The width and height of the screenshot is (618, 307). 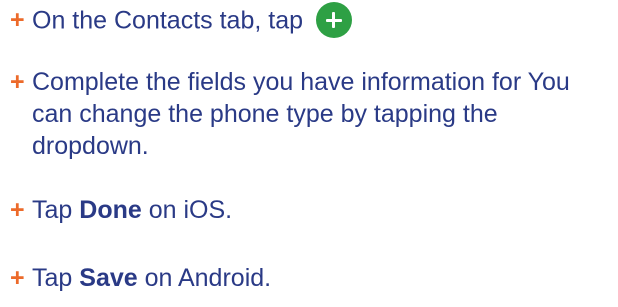 What do you see at coordinates (52, 210) in the screenshot?
I see `step-3-prefix: Tap` at bounding box center [52, 210].